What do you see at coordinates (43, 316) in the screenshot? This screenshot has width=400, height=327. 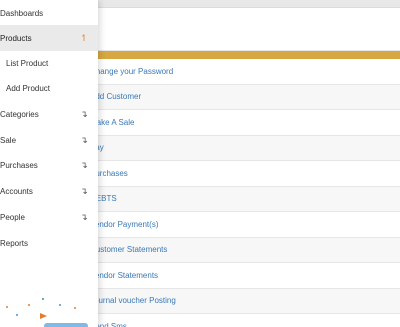 I see `paper-plane-icon` at bounding box center [43, 316].